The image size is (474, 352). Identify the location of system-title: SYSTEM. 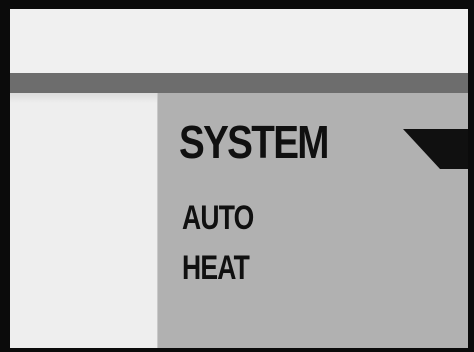
(254, 142).